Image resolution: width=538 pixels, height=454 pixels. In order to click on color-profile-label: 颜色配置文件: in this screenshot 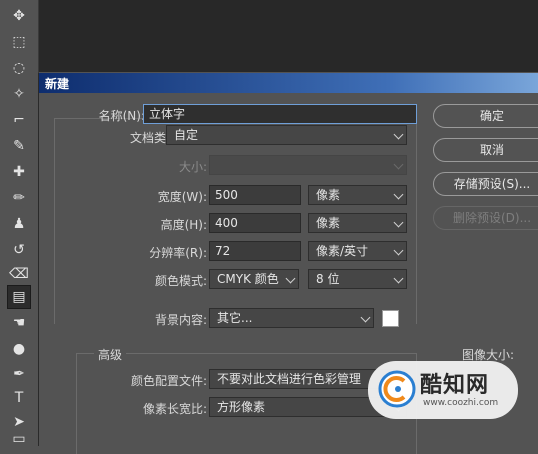, I will do `click(168, 381)`.